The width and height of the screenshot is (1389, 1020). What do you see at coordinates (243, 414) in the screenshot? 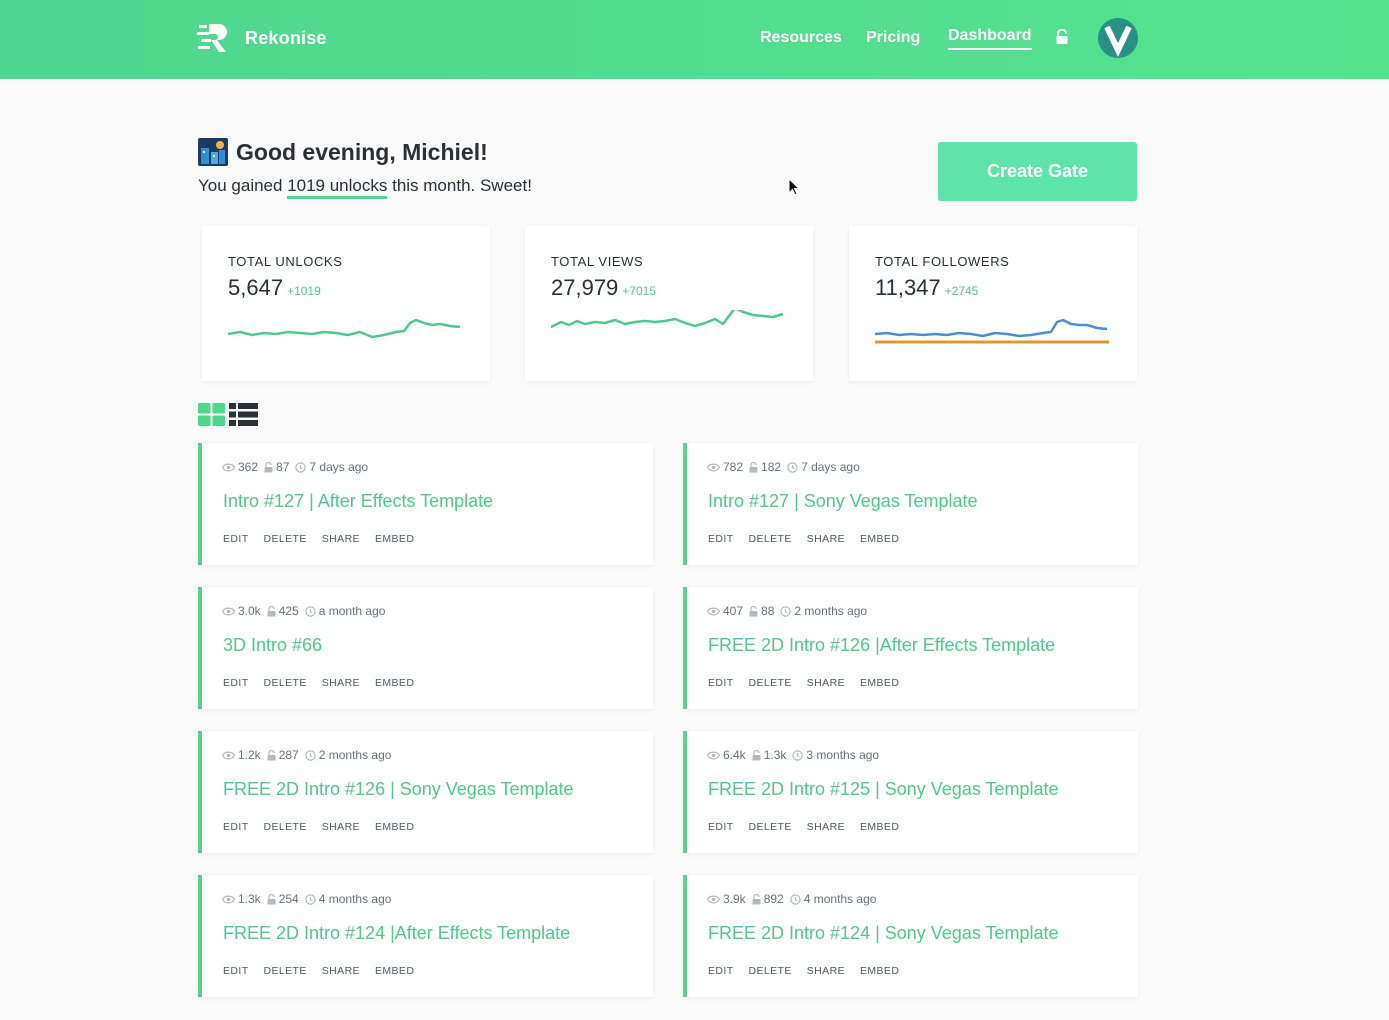
I see `list-view-icon` at bounding box center [243, 414].